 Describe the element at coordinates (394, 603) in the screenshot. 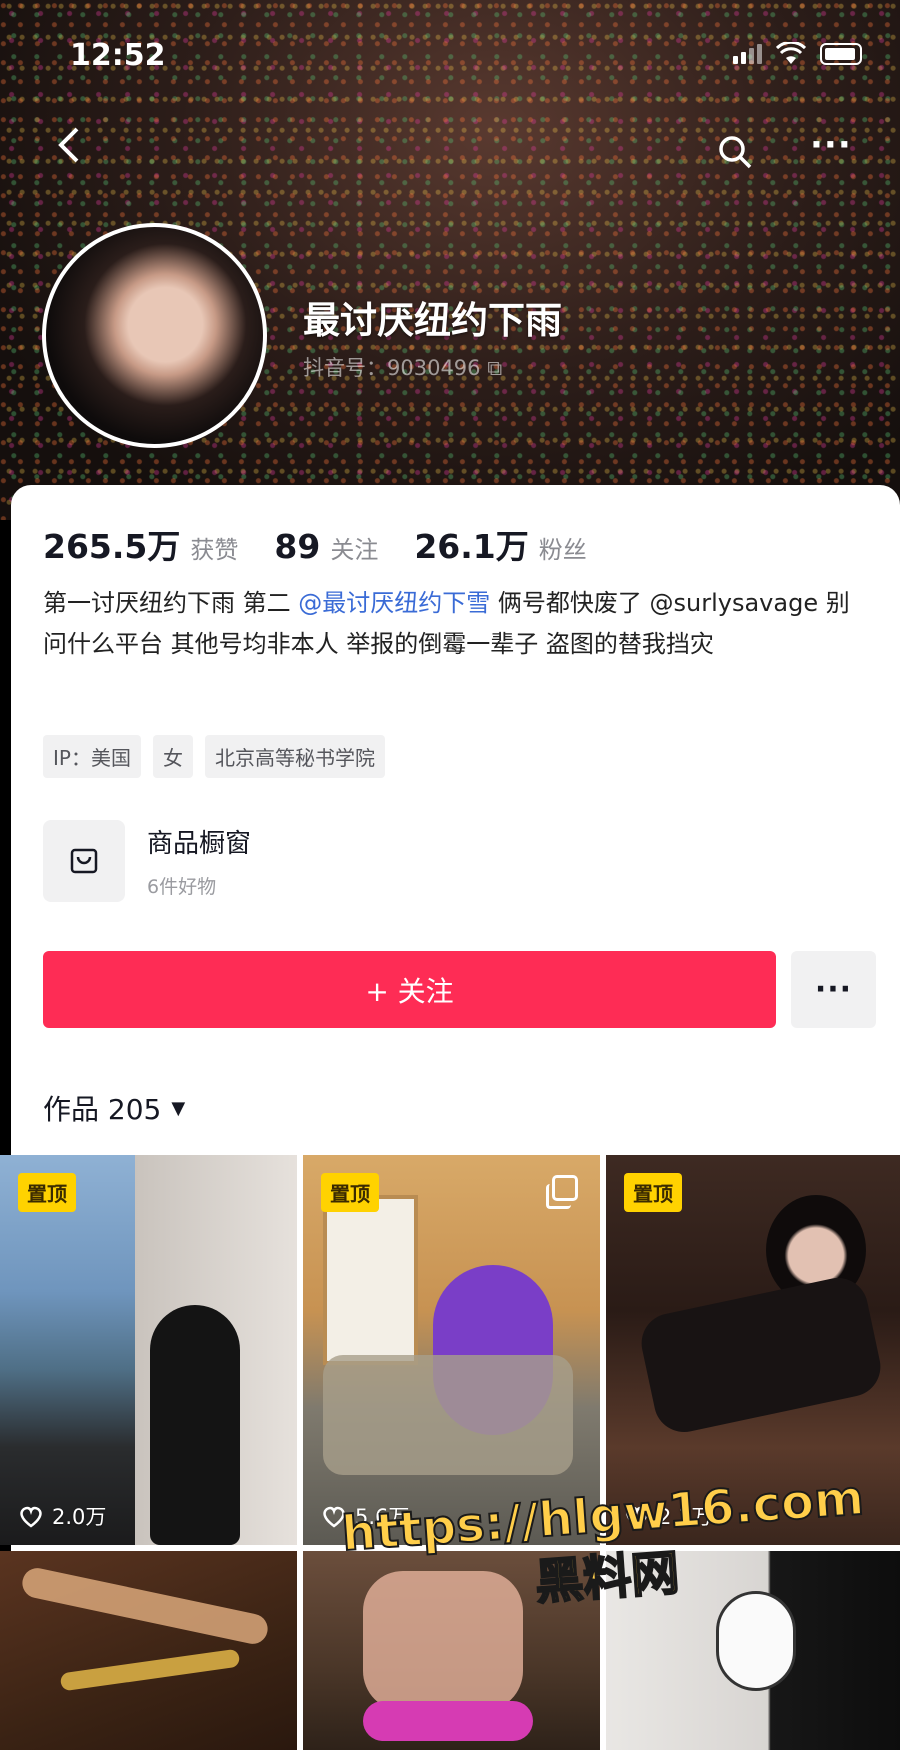

I see `bio-mention-link: @最讨厌纽约下雪` at that location.